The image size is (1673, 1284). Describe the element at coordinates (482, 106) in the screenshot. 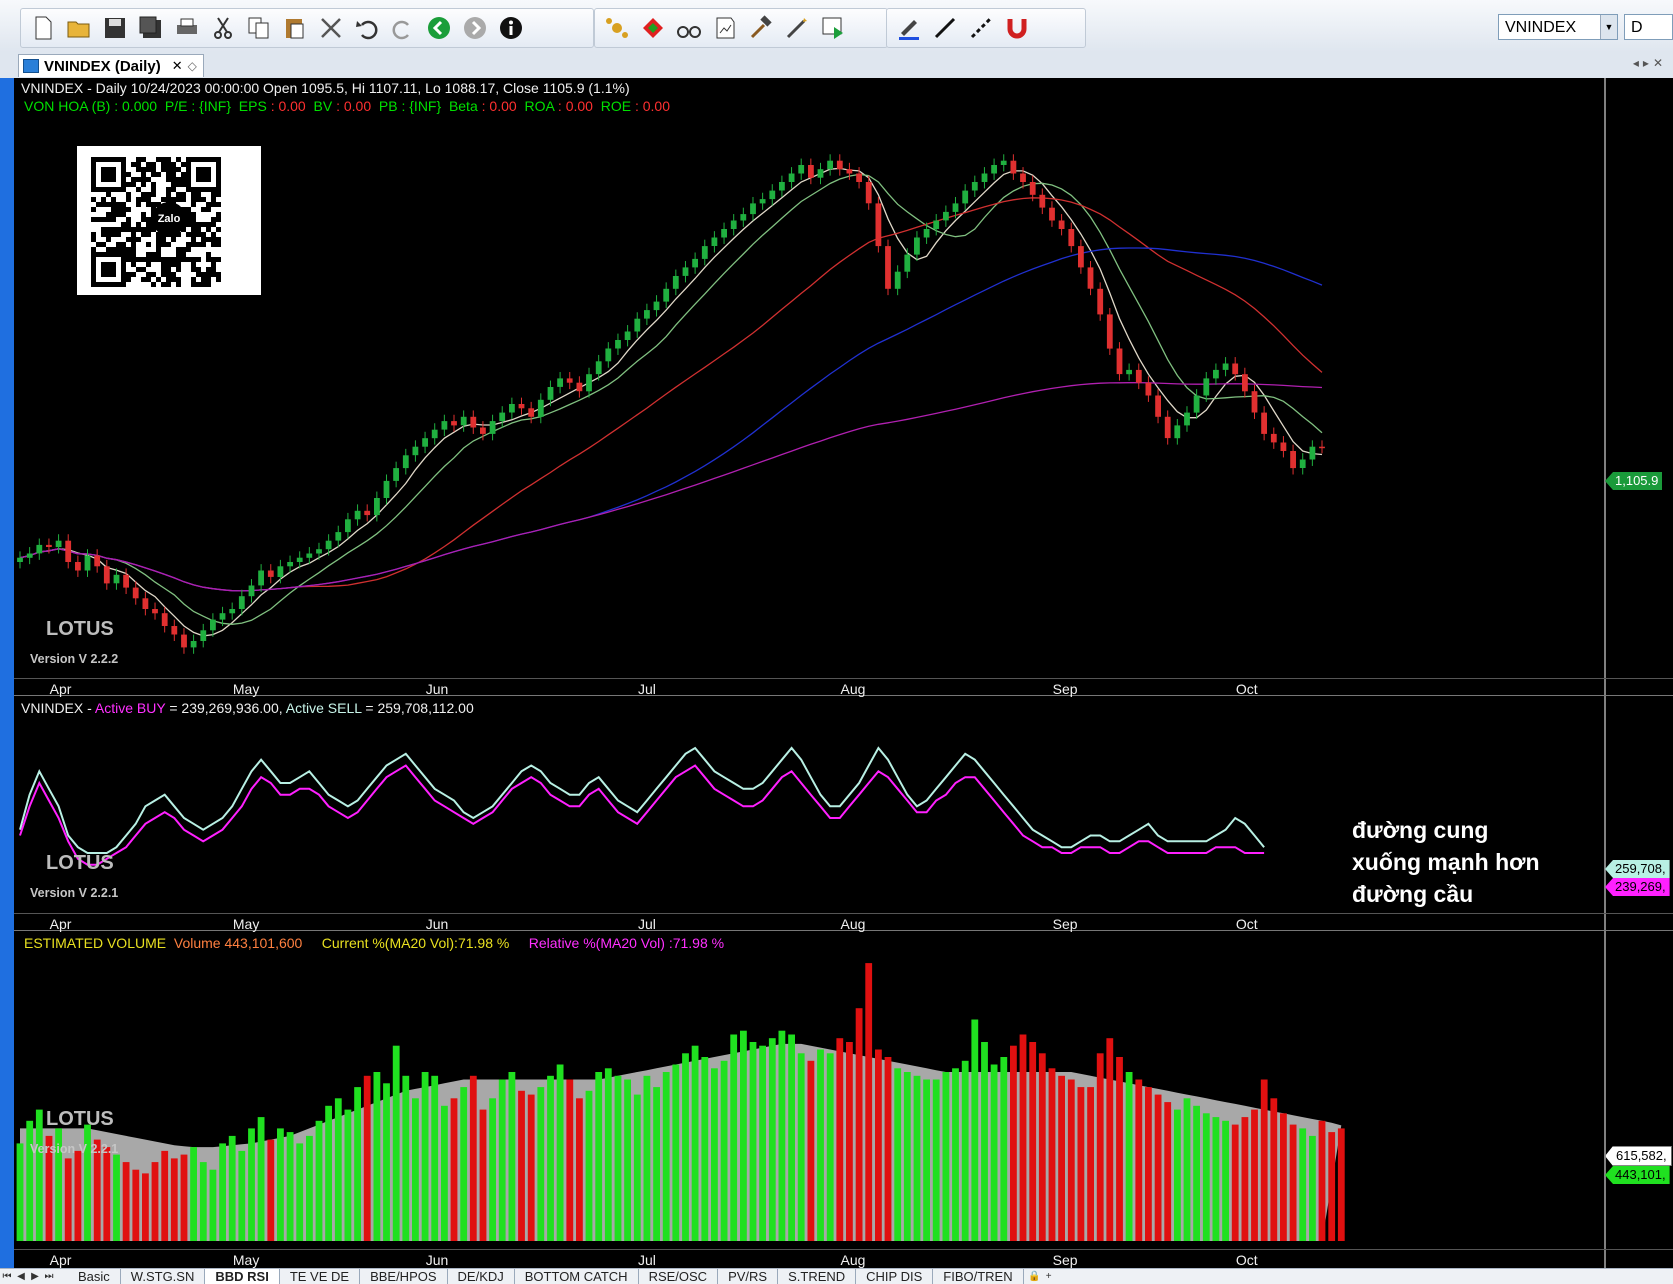

I see `fund-beta: Beta : 0.00` at that location.